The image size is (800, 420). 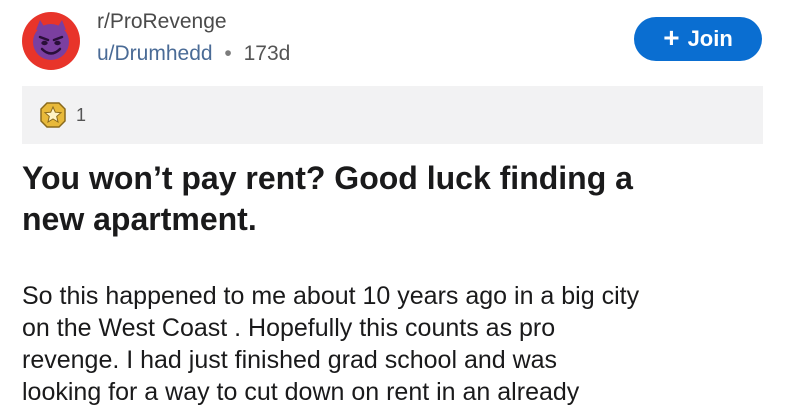 I want to click on author-line: u/Drumhedd • 173d, so click(x=193, y=54).